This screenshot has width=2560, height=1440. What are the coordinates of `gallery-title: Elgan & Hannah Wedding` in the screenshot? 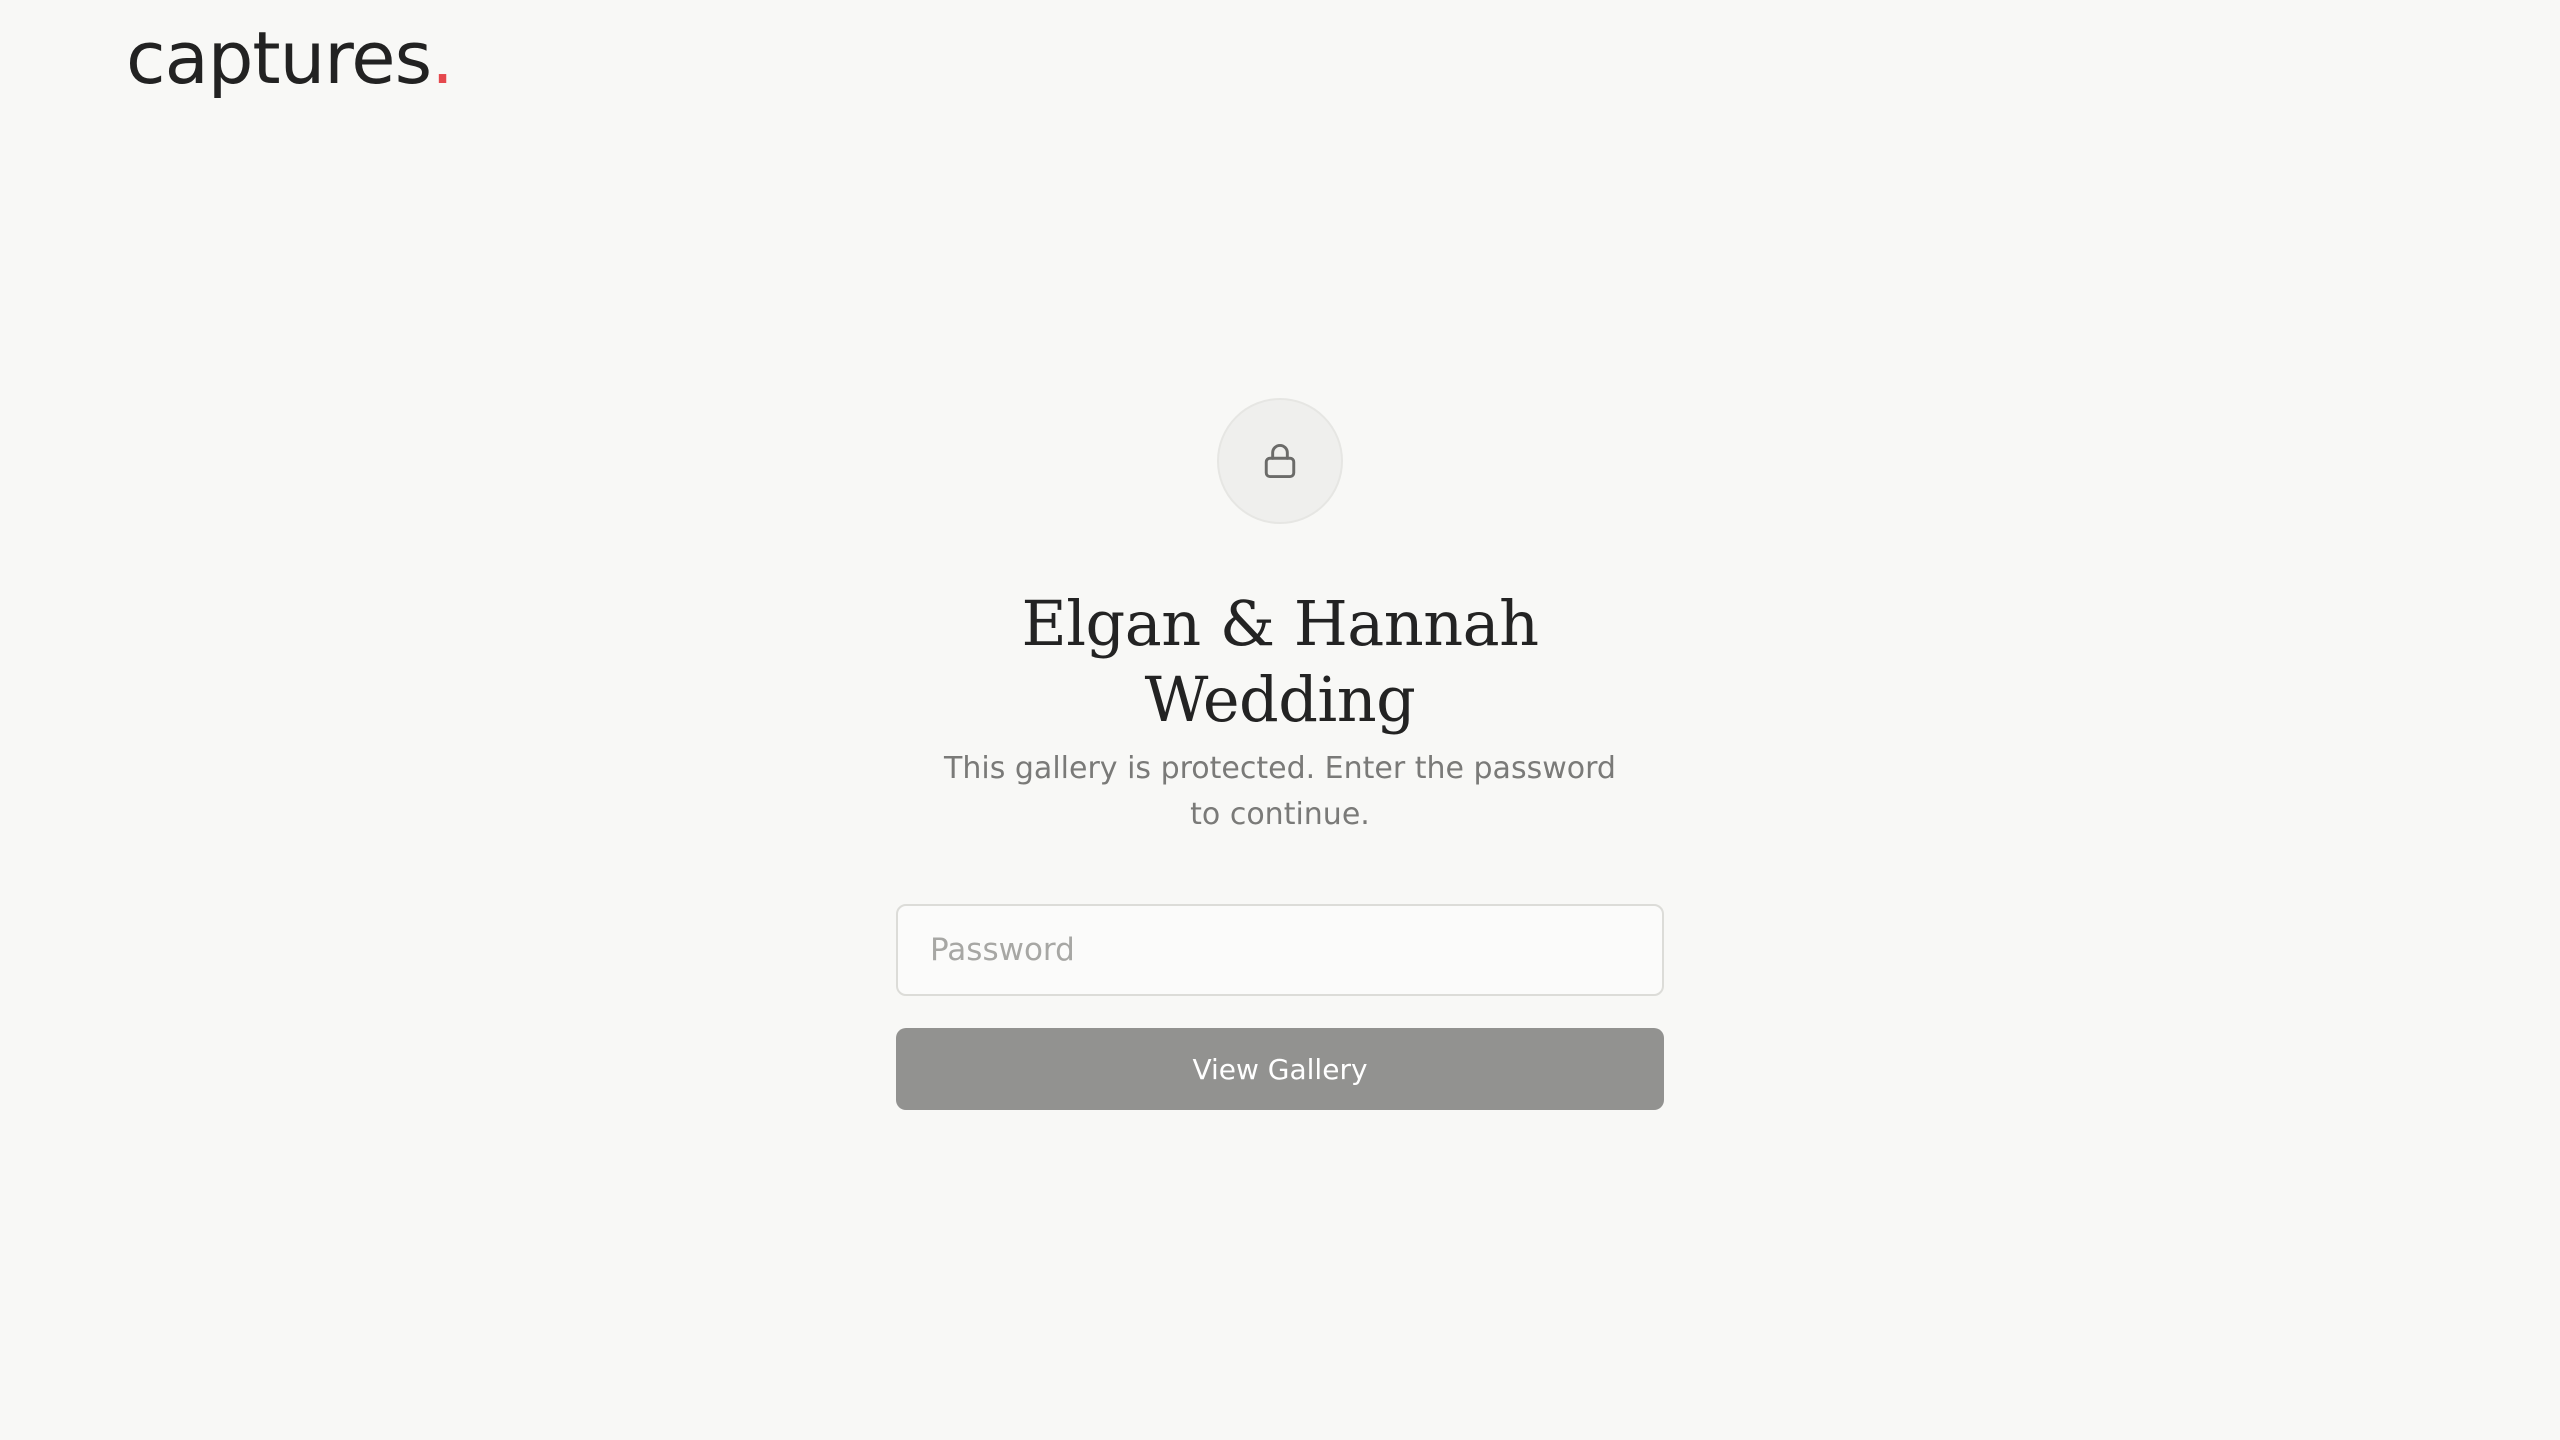 It's located at (1280, 661).